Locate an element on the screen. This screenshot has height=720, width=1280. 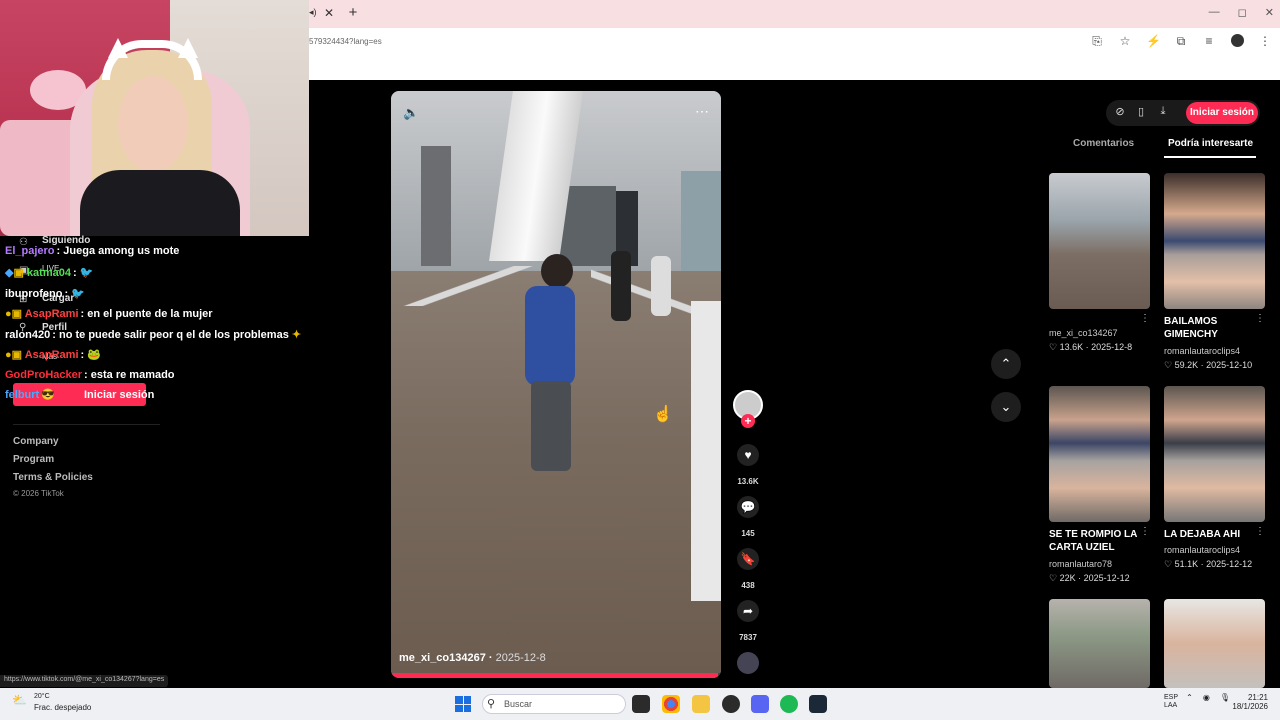
share-arrow-icon: ➦ is located at coordinates (748, 611).